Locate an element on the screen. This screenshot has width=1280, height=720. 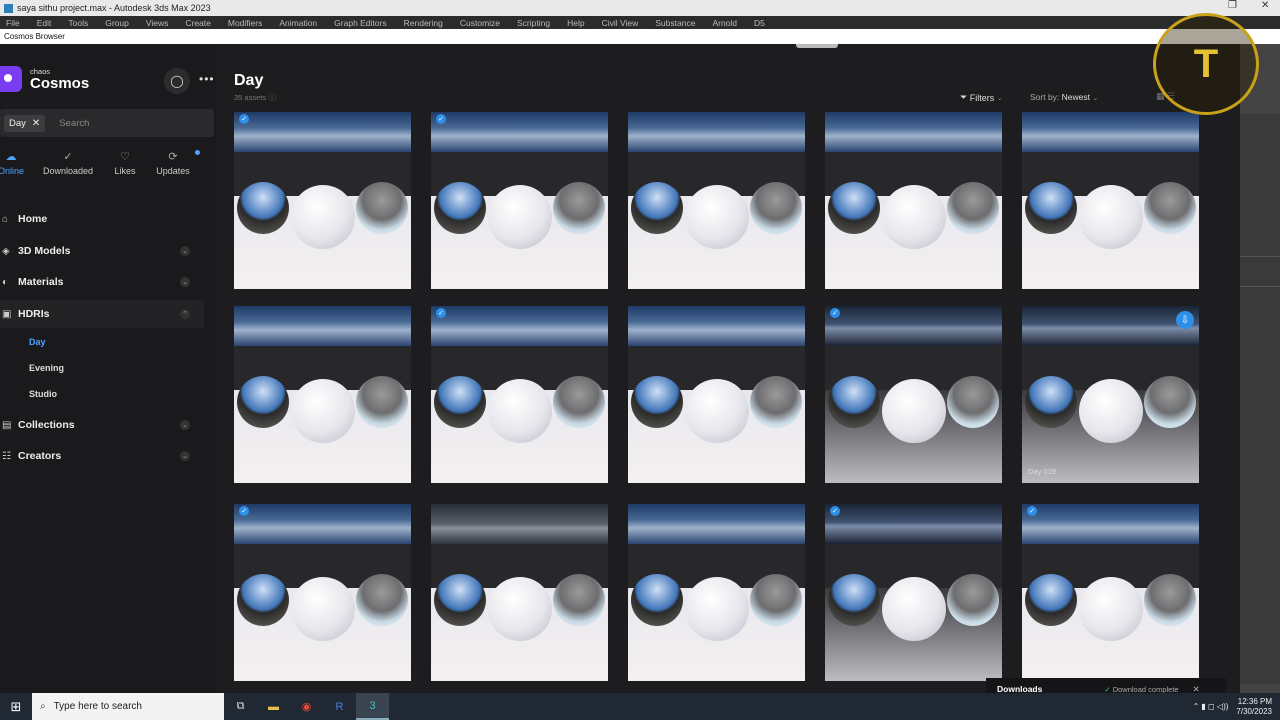
tab-downloaded: ✓ Downloaded is located at coordinates (68, 163).